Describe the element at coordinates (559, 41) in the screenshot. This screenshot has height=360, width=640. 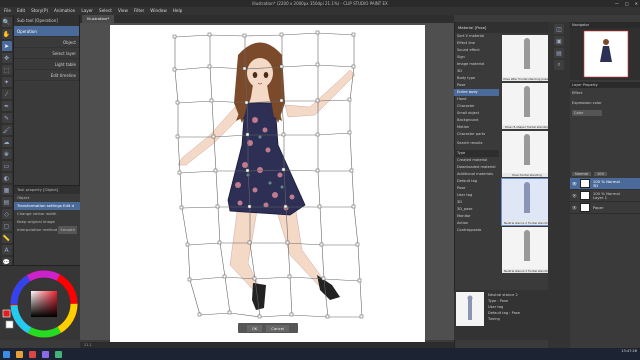
I see `sub-view-icon: ▣` at that location.